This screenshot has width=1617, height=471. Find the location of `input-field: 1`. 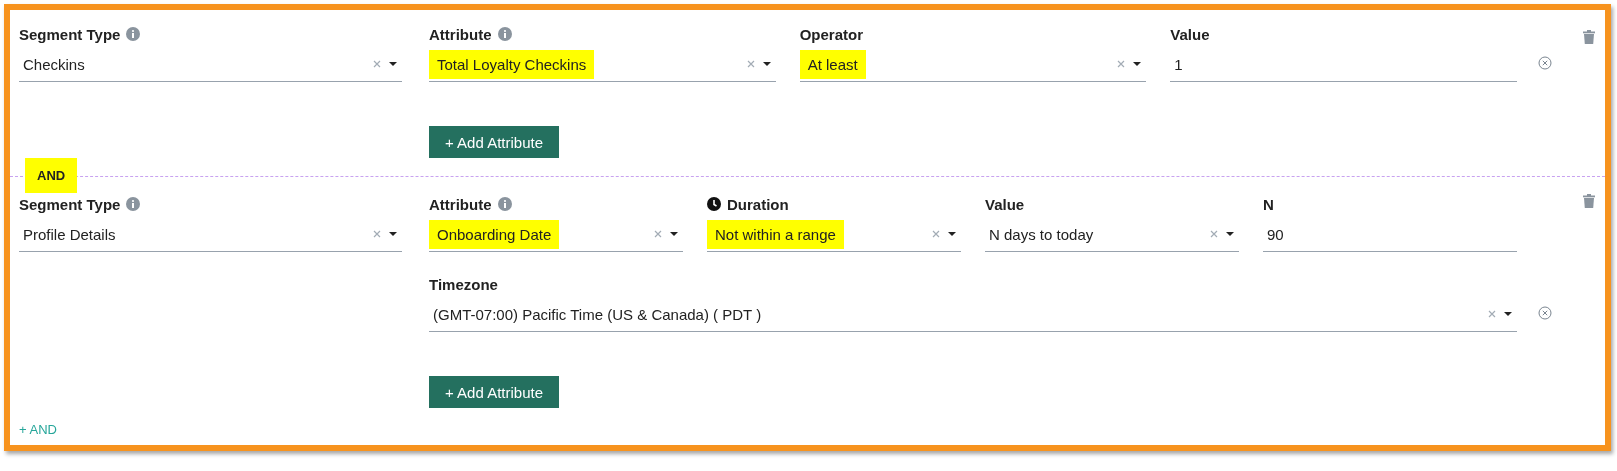

input-field: 1 is located at coordinates (1343, 64).